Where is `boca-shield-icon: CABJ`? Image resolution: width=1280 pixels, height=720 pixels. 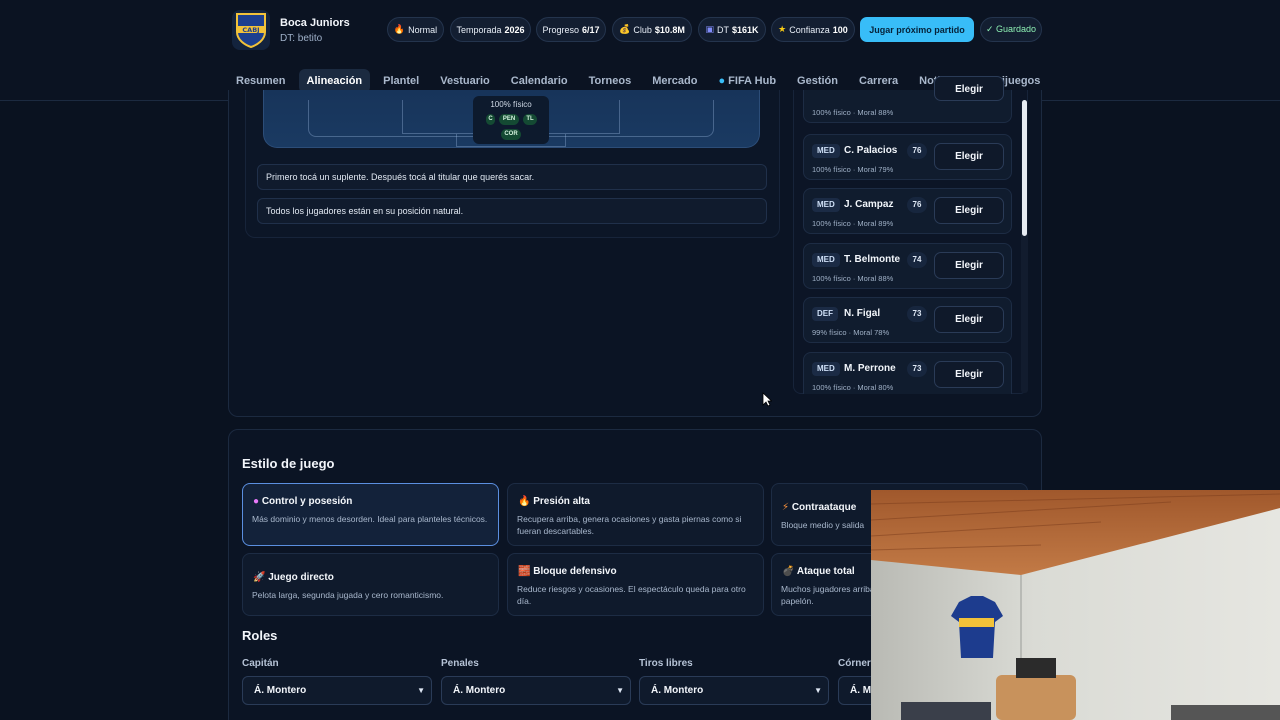
boca-shield-icon: CABJ is located at coordinates (251, 30).